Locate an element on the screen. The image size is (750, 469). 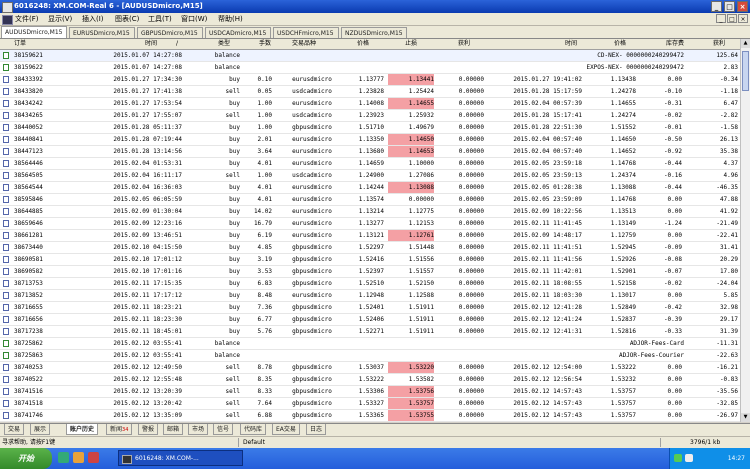
menu-view: 显示(V) is located at coordinates (60, 19).